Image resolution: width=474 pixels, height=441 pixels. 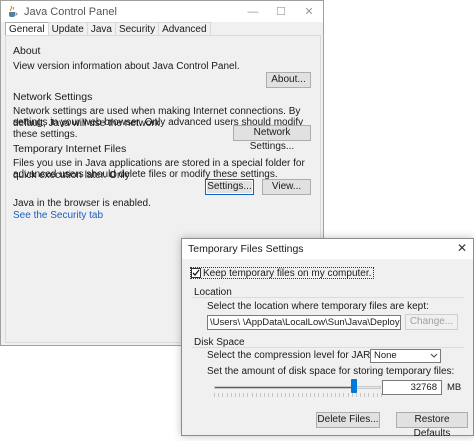 What do you see at coordinates (434, 358) in the screenshot?
I see `chevron-down-icon` at bounding box center [434, 358].